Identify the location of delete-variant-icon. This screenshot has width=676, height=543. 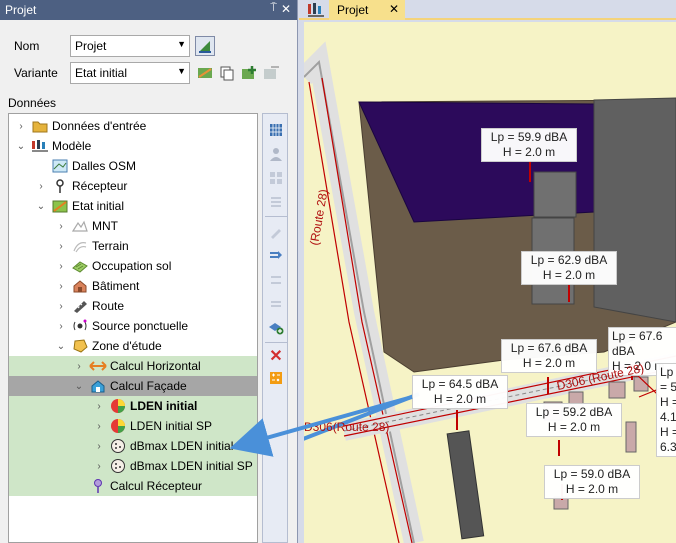
(271, 73).